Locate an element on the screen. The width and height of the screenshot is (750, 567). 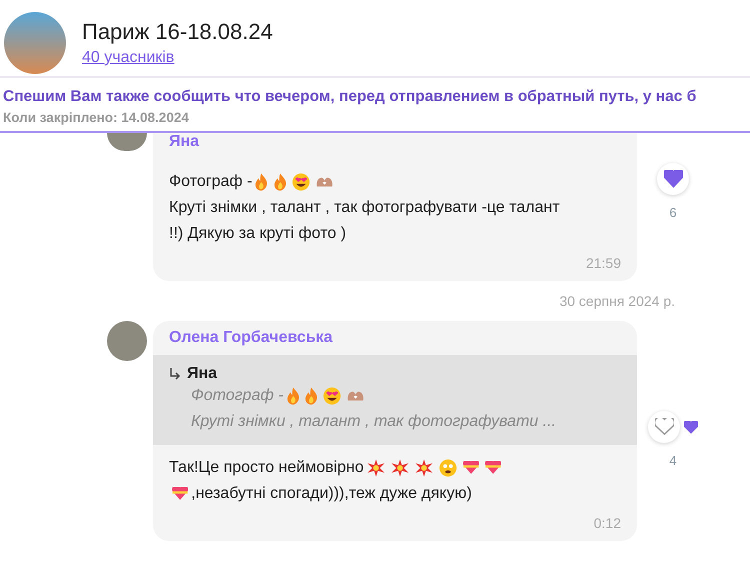
quoted-author: Яна is located at coordinates (202, 374).